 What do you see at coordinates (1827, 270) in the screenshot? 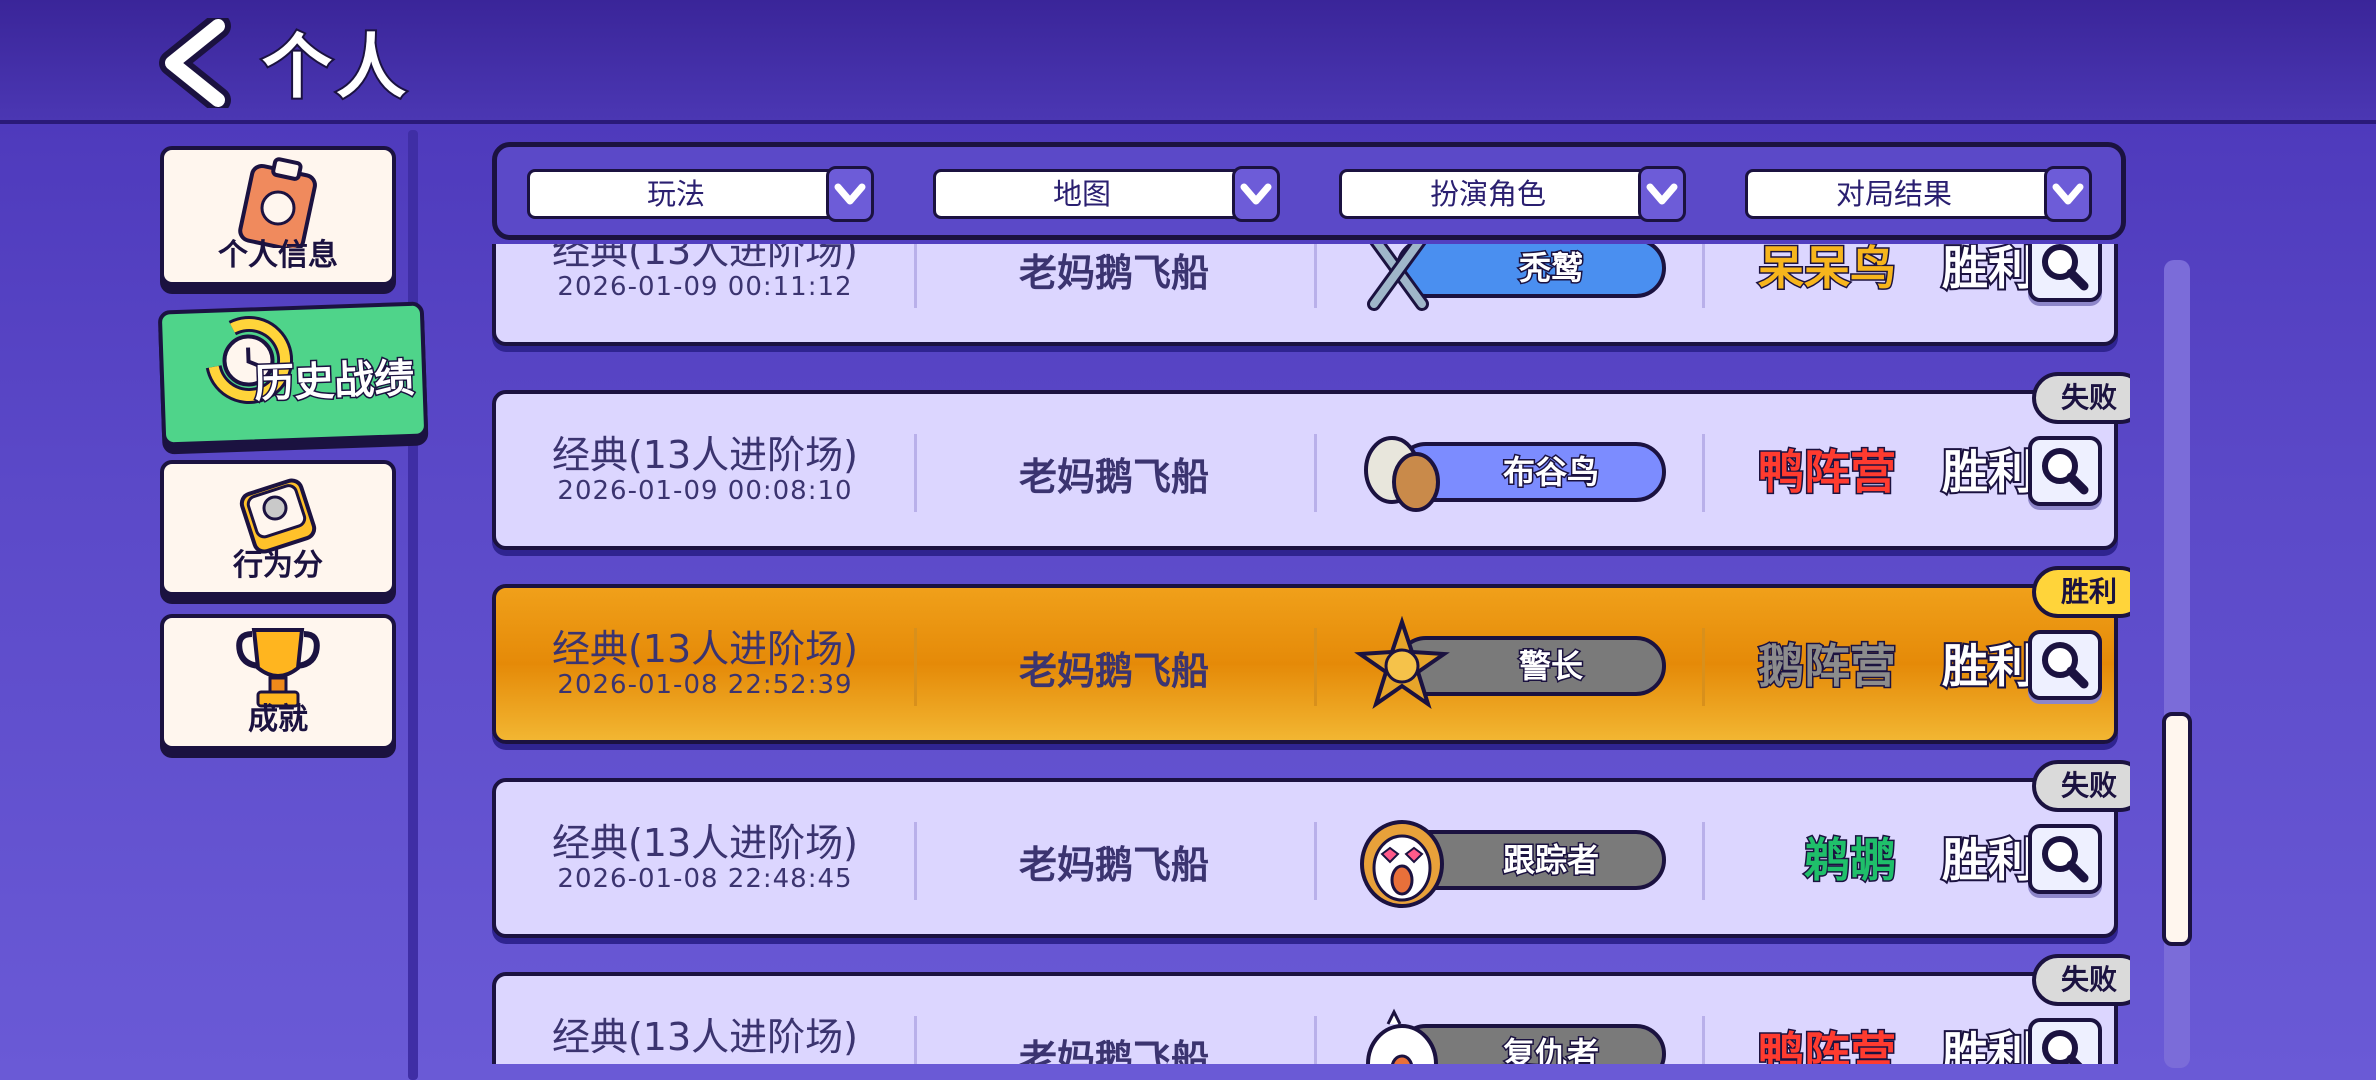
I see `faction-name: 呆呆鸟` at bounding box center [1827, 270].